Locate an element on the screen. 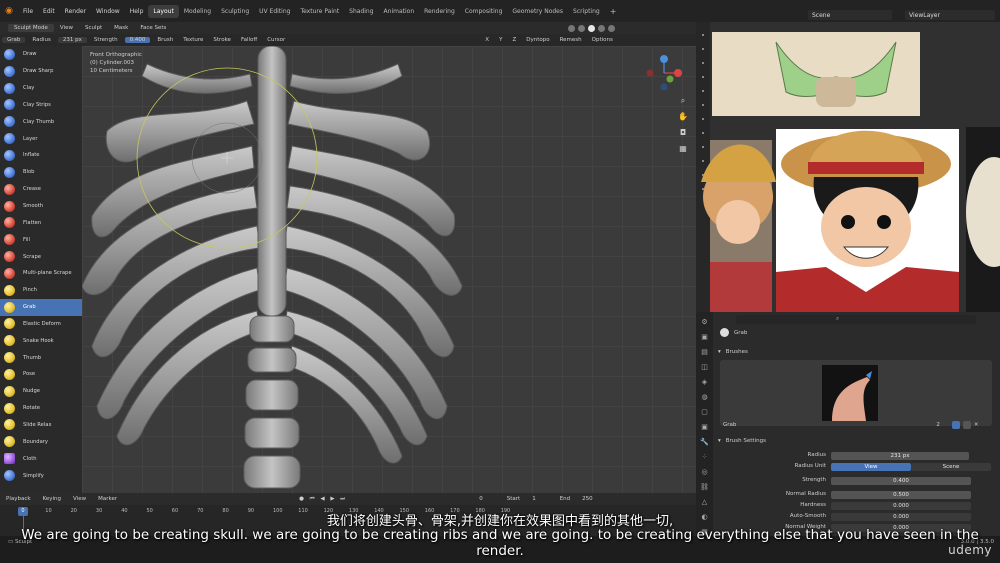 This screenshot has width=1000, height=563. brush-settings-panel-header: ▾ Brush Settings is located at coordinates (742, 441).